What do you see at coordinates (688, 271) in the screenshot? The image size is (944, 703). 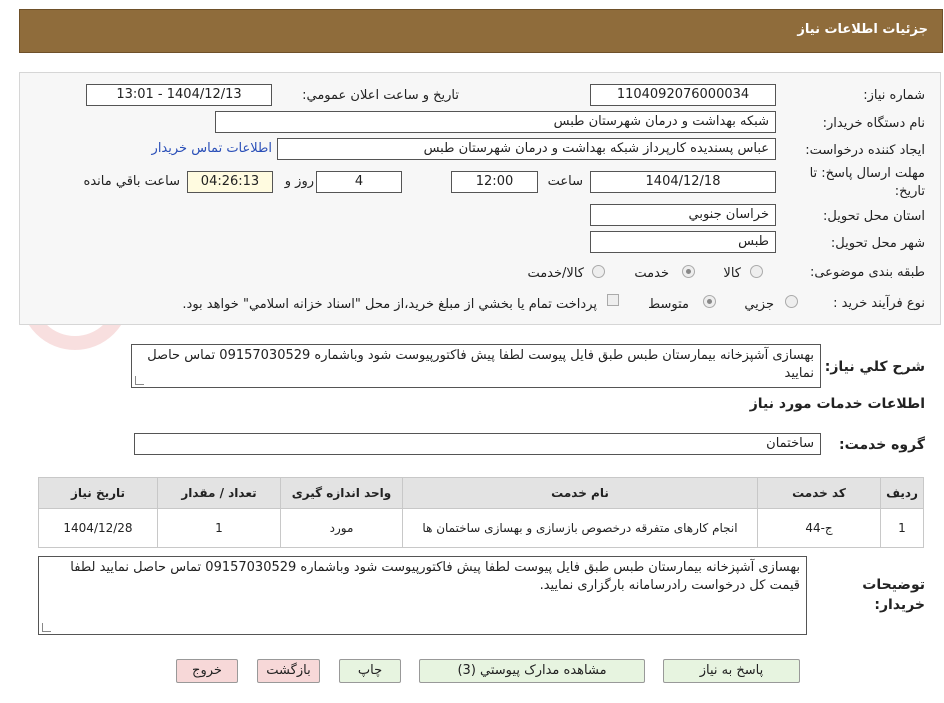 I see `category-radio-service` at bounding box center [688, 271].